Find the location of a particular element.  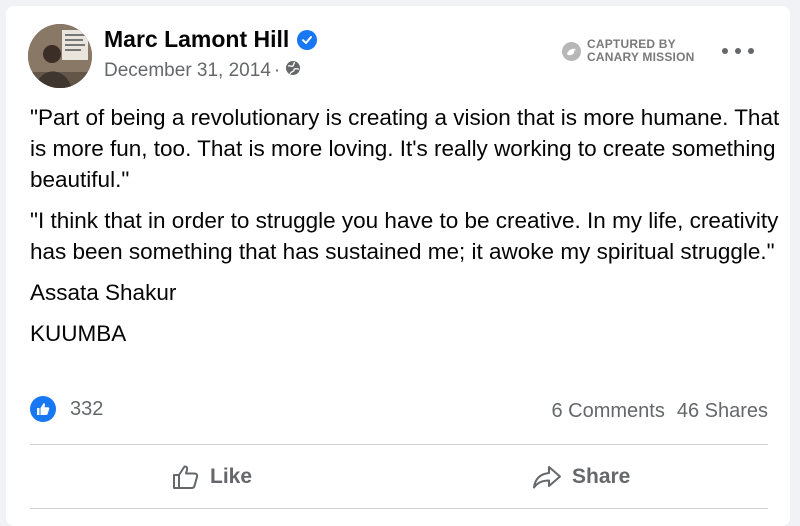

like-button: Like is located at coordinates (212, 477).